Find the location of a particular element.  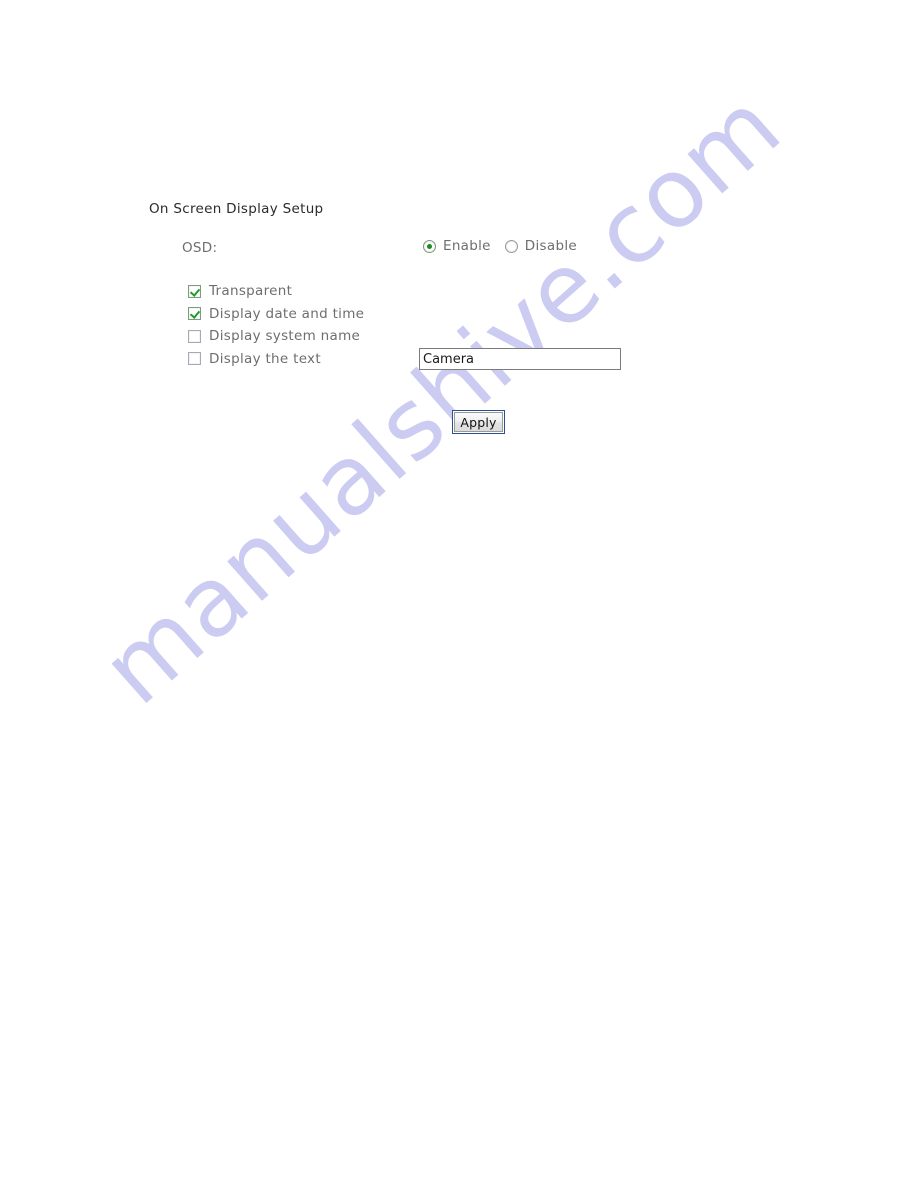

osd-label: OSD: is located at coordinates (200, 248).